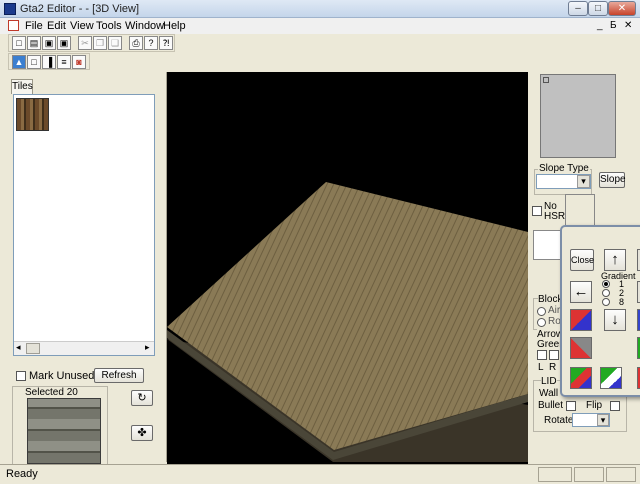  What do you see at coordinates (583, 181) in the screenshot?
I see `slope-dropdown-icon: ▾` at bounding box center [583, 181].